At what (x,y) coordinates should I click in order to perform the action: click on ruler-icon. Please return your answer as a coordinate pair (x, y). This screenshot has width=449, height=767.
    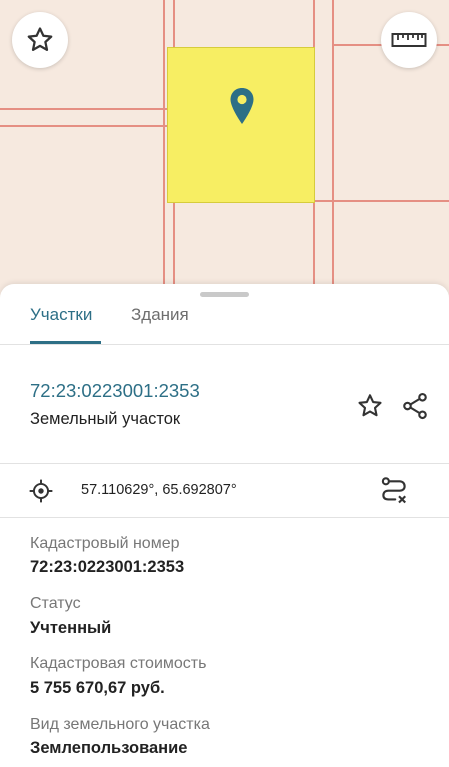
    Looking at the image, I should click on (409, 40).